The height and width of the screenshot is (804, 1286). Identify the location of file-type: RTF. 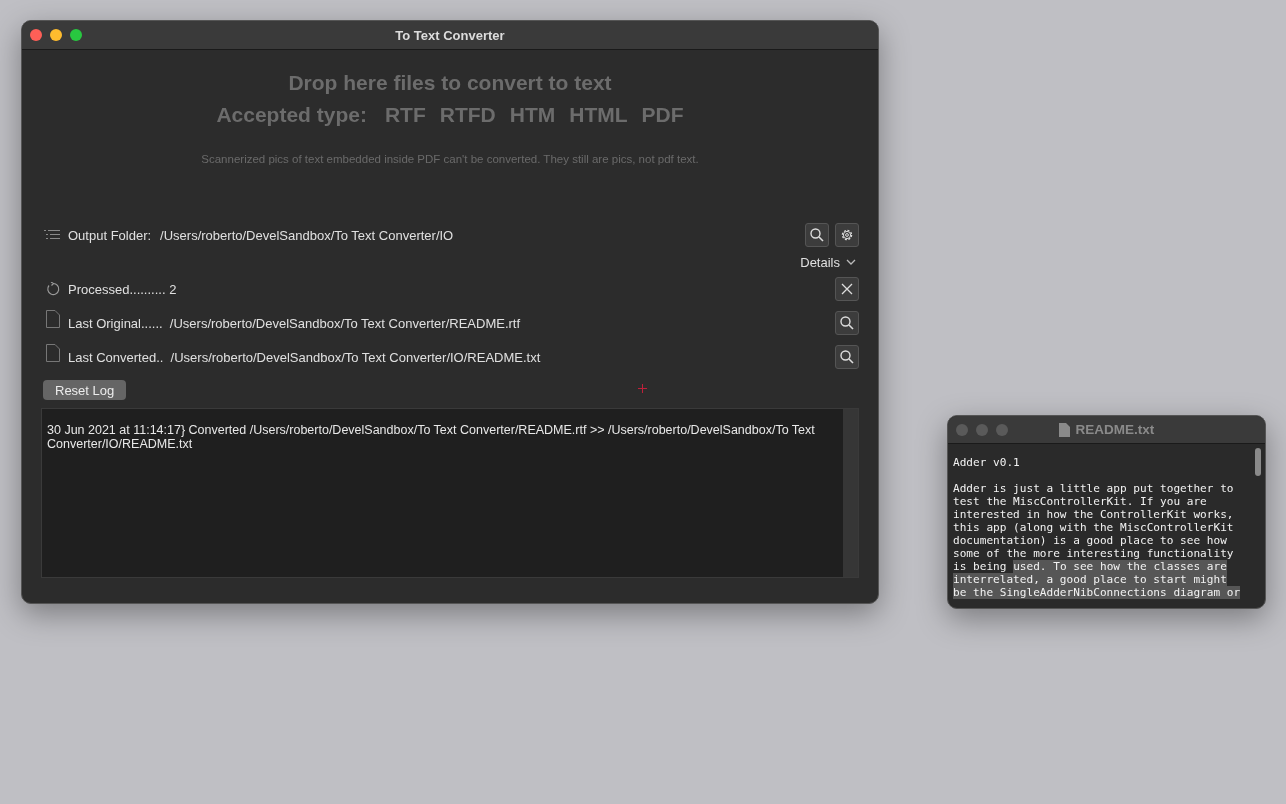
(405, 115).